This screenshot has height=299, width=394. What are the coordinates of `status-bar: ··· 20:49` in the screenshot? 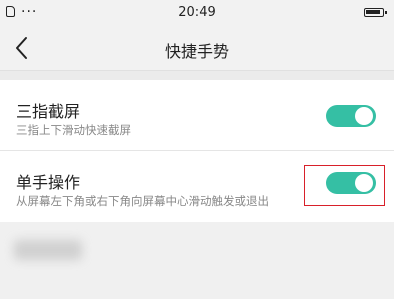 It's located at (197, 13).